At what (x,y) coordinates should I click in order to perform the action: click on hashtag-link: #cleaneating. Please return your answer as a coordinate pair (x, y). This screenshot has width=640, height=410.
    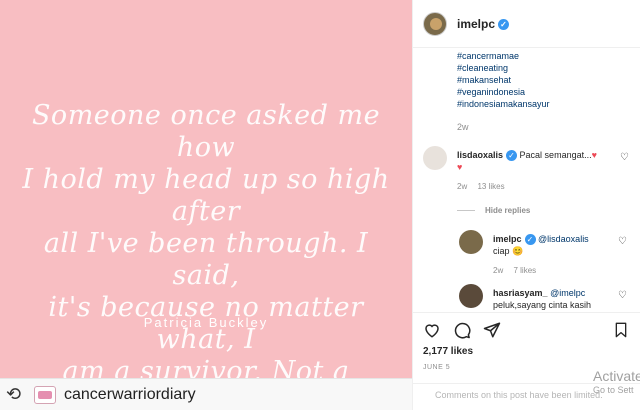
    Looking at the image, I should click on (503, 68).